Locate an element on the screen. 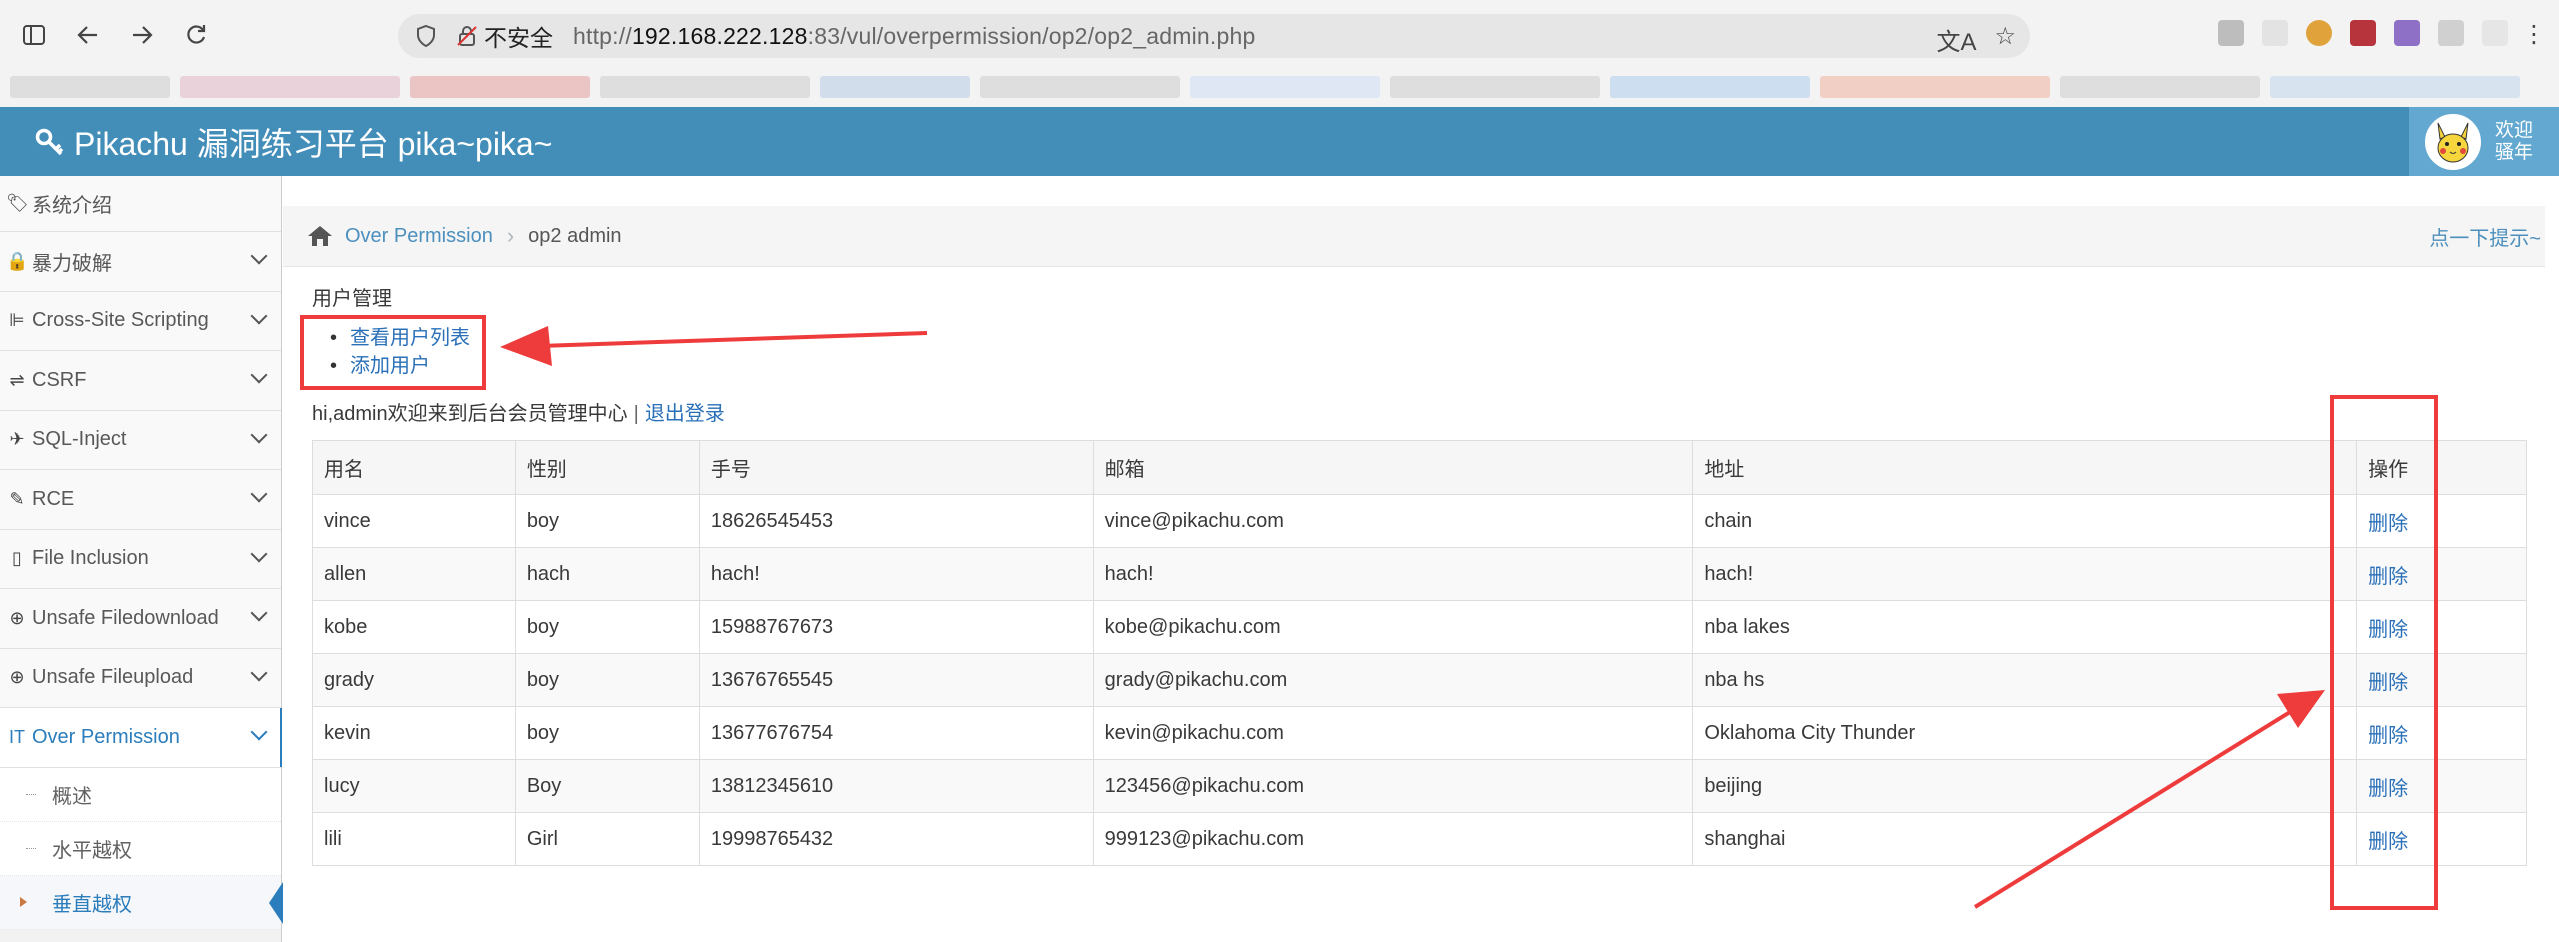 This screenshot has width=2559, height=942. translate-icon: 文A is located at coordinates (1956, 39).